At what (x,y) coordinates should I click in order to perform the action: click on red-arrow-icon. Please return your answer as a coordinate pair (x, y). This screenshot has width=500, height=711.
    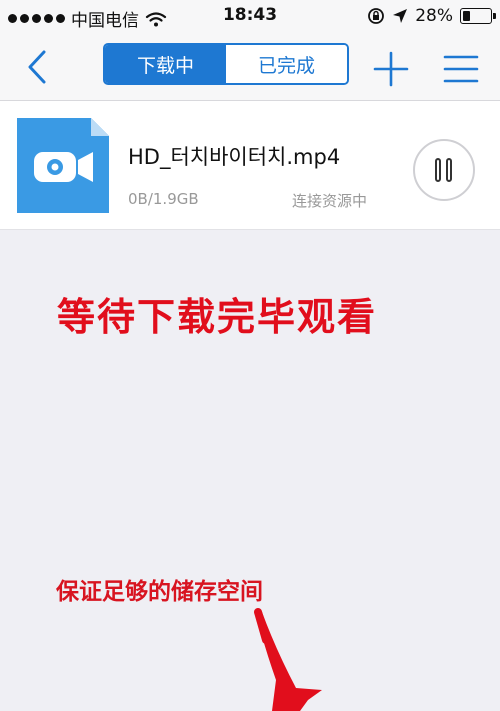
    Looking at the image, I should click on (288, 659).